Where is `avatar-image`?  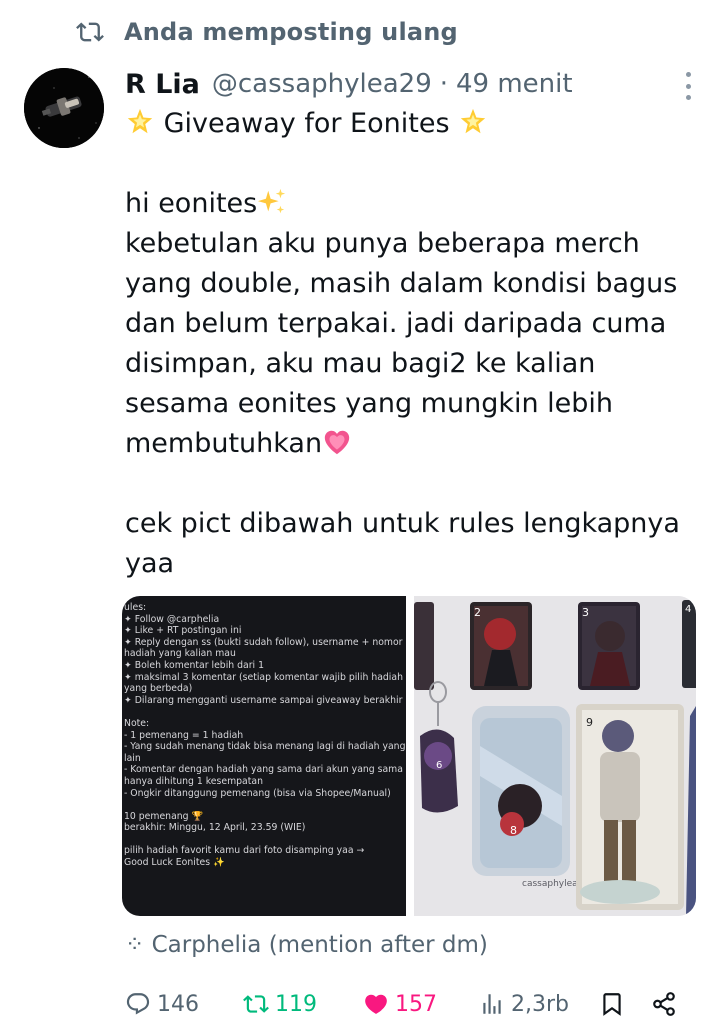
avatar-image is located at coordinates (64, 108).